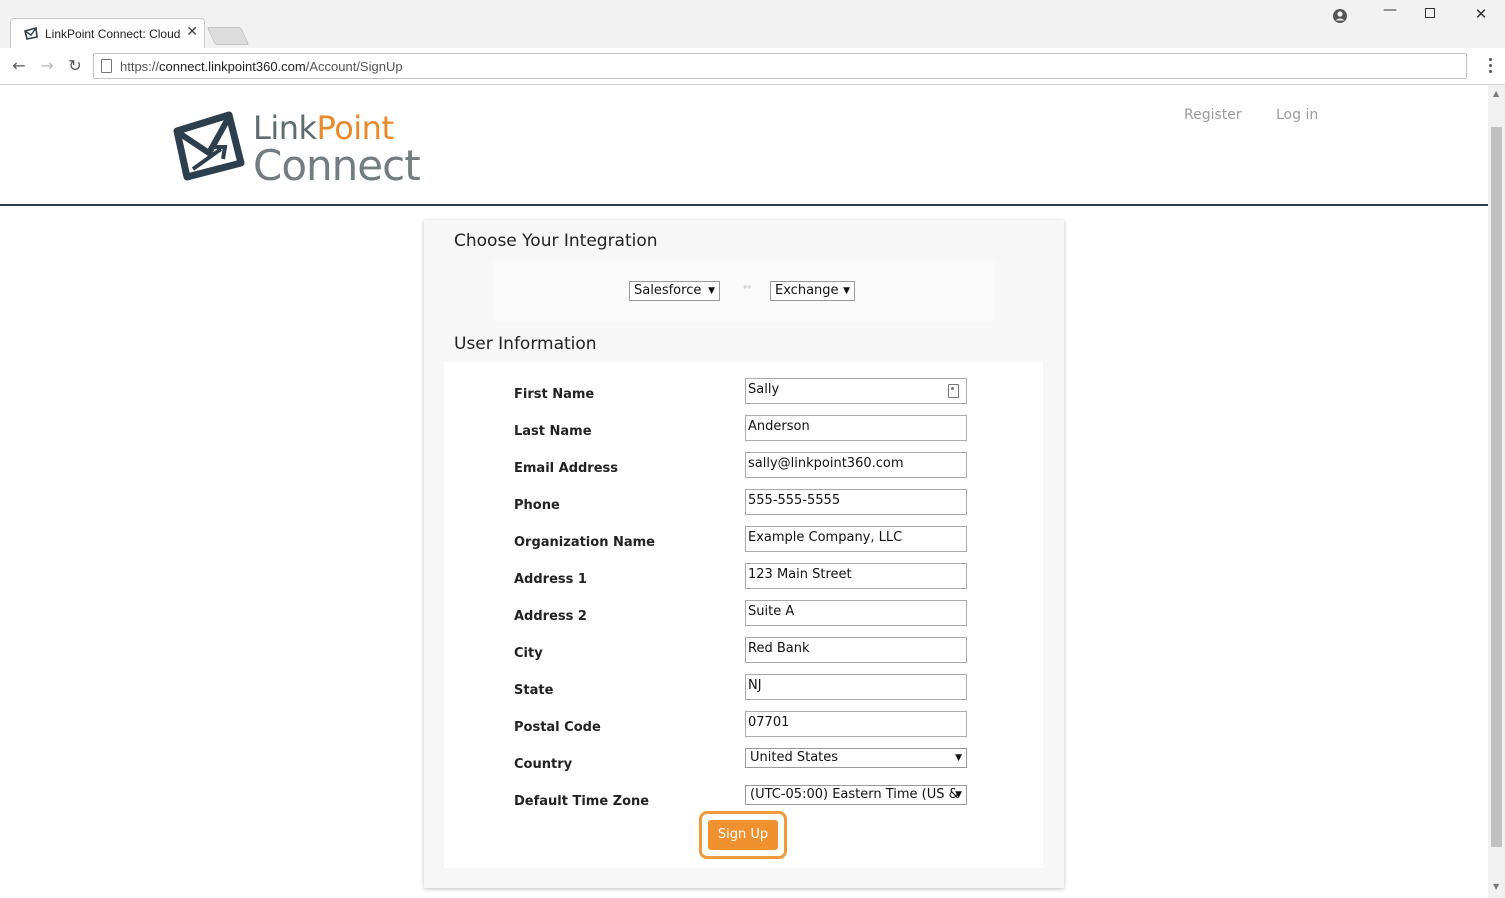 The image size is (1505, 898). I want to click on back-arrow-icon: ←, so click(19, 65).